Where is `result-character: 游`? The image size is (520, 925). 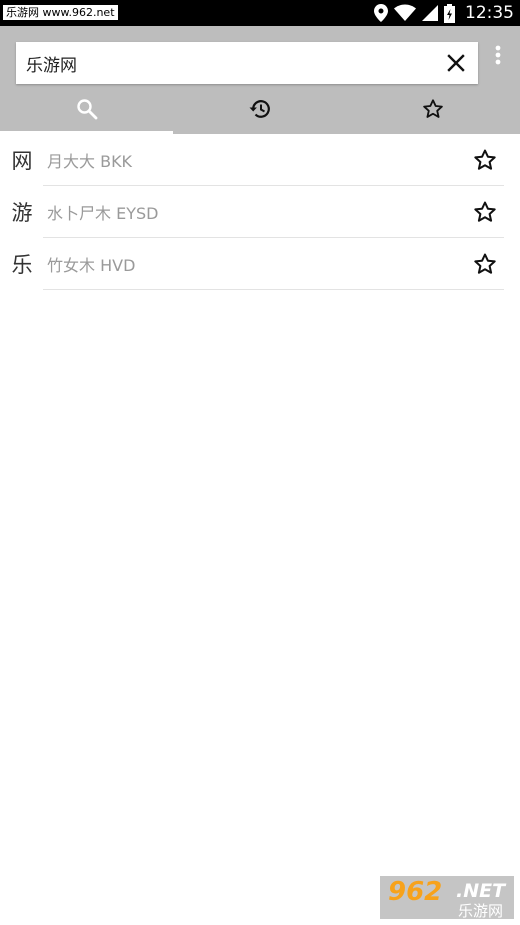
result-character: 游 is located at coordinates (22, 213).